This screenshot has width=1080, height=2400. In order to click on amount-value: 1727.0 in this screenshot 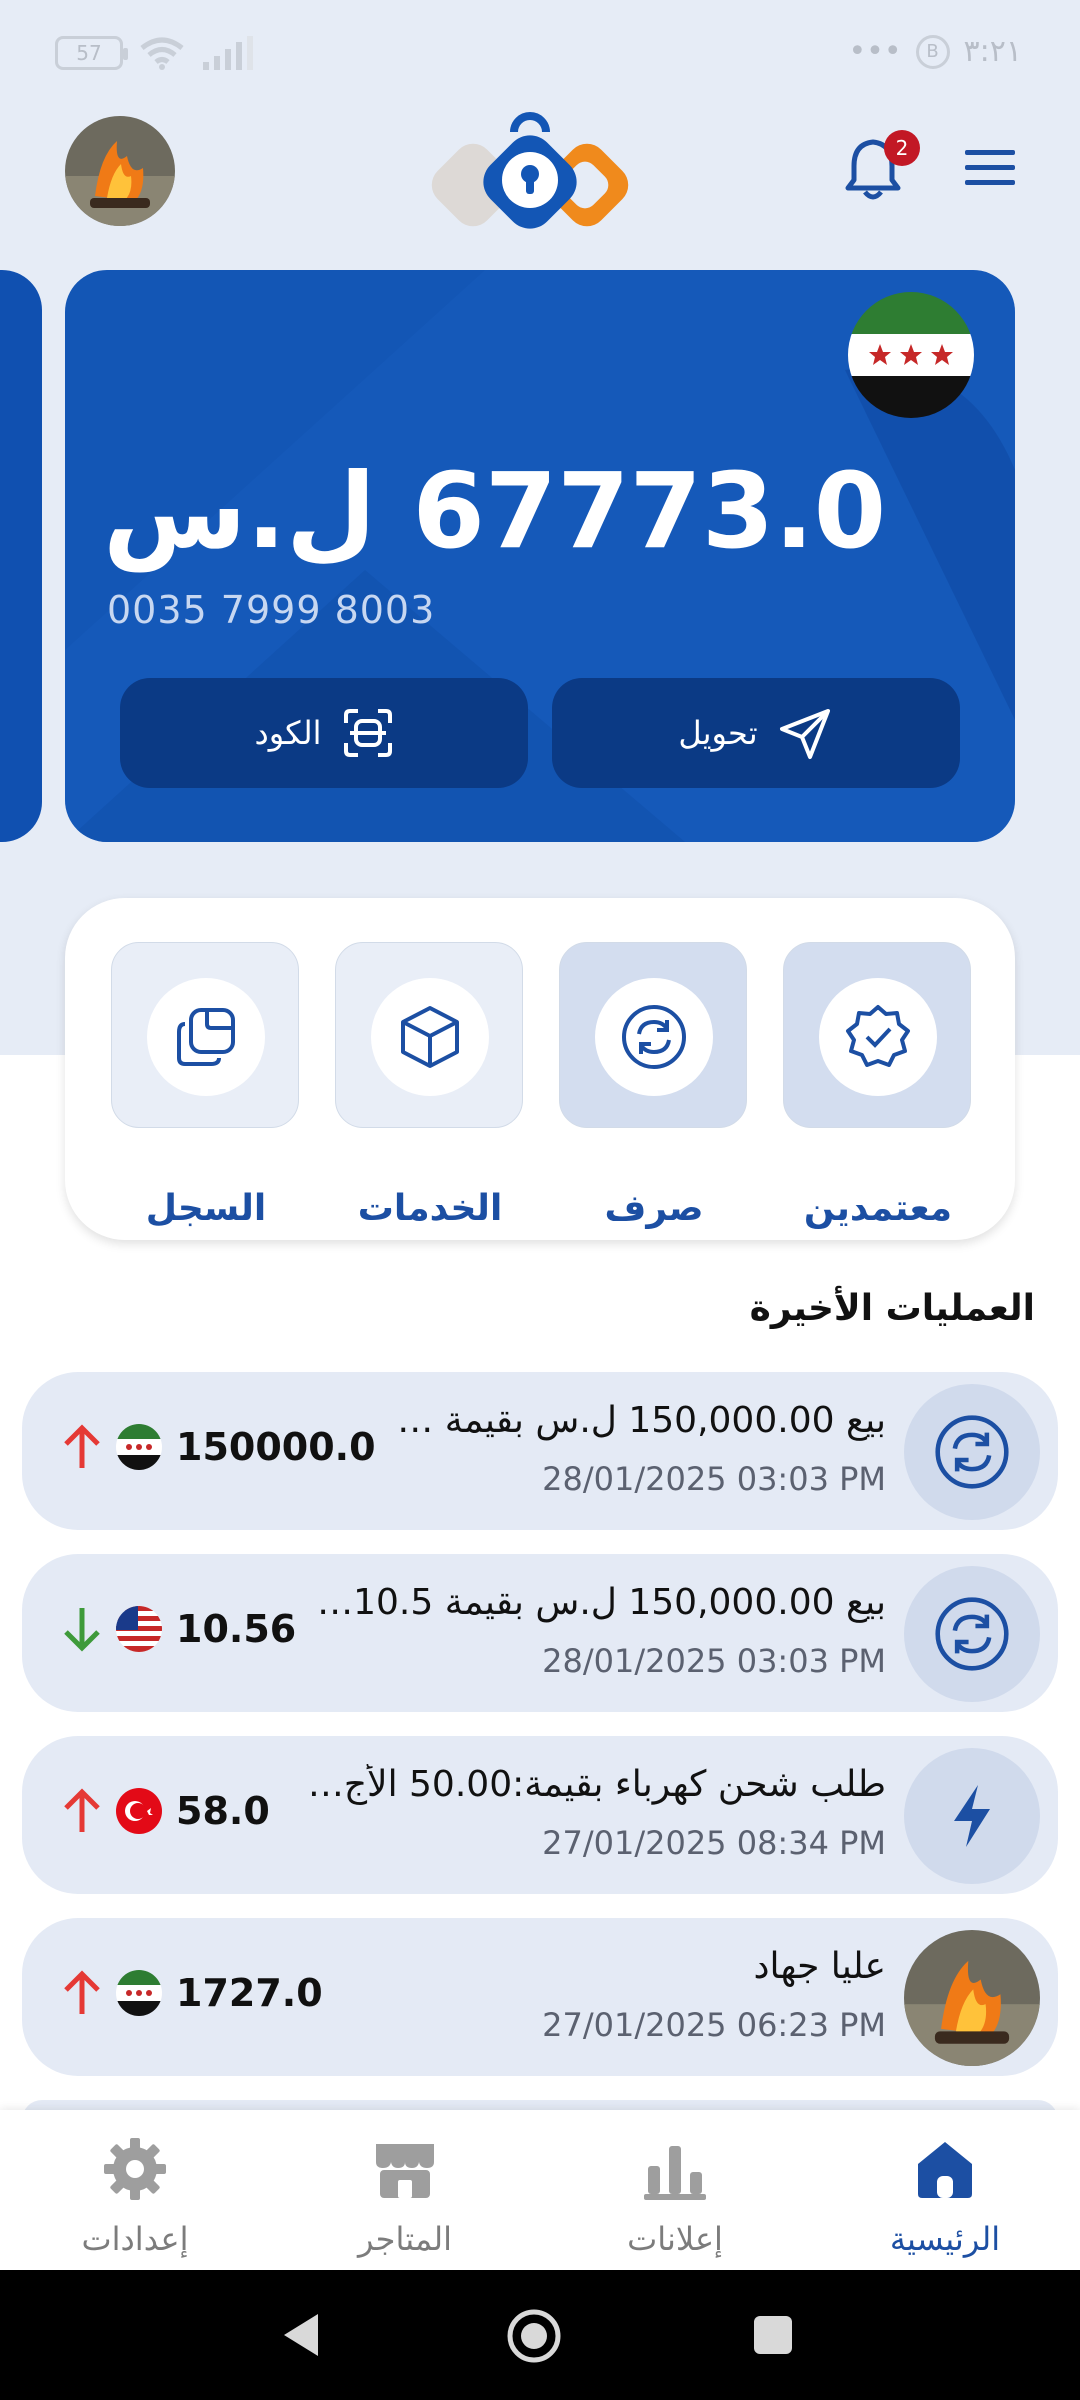, I will do `click(249, 1993)`.